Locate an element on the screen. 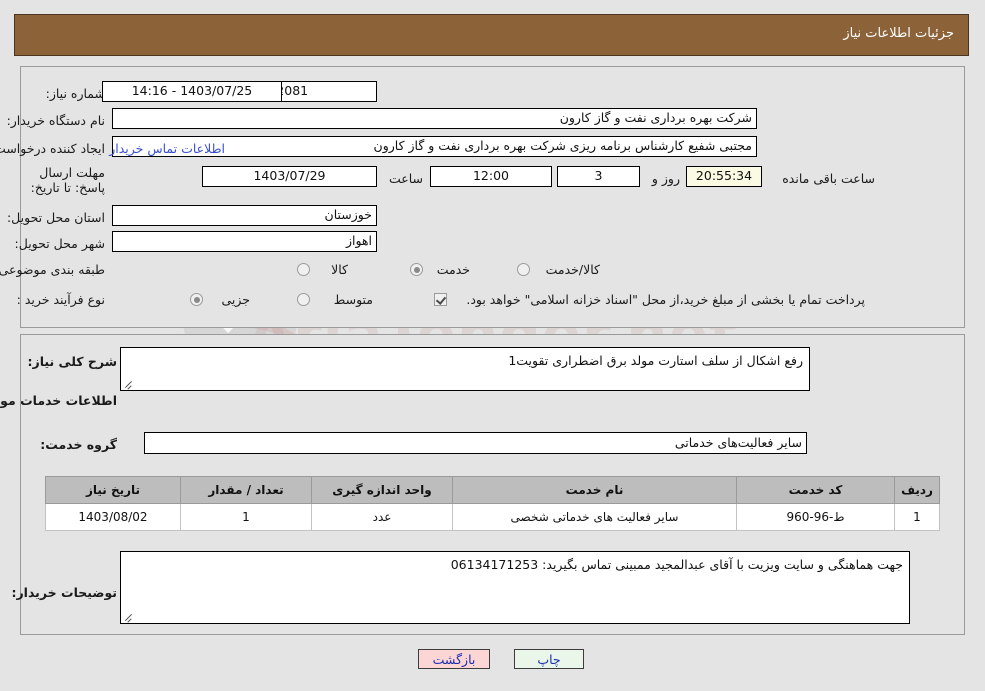 This screenshot has height=691, width=985. category-radio-khedmat is located at coordinates (416, 269).